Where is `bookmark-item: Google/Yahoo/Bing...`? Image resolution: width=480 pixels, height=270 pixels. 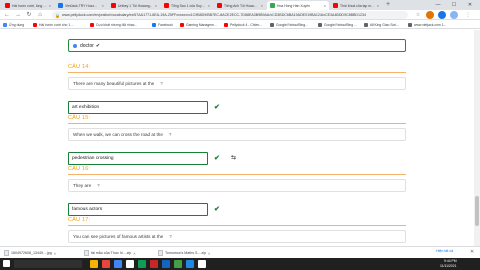
bookmark-item: Google/Yahoo/Bing... is located at coordinates (289, 24).